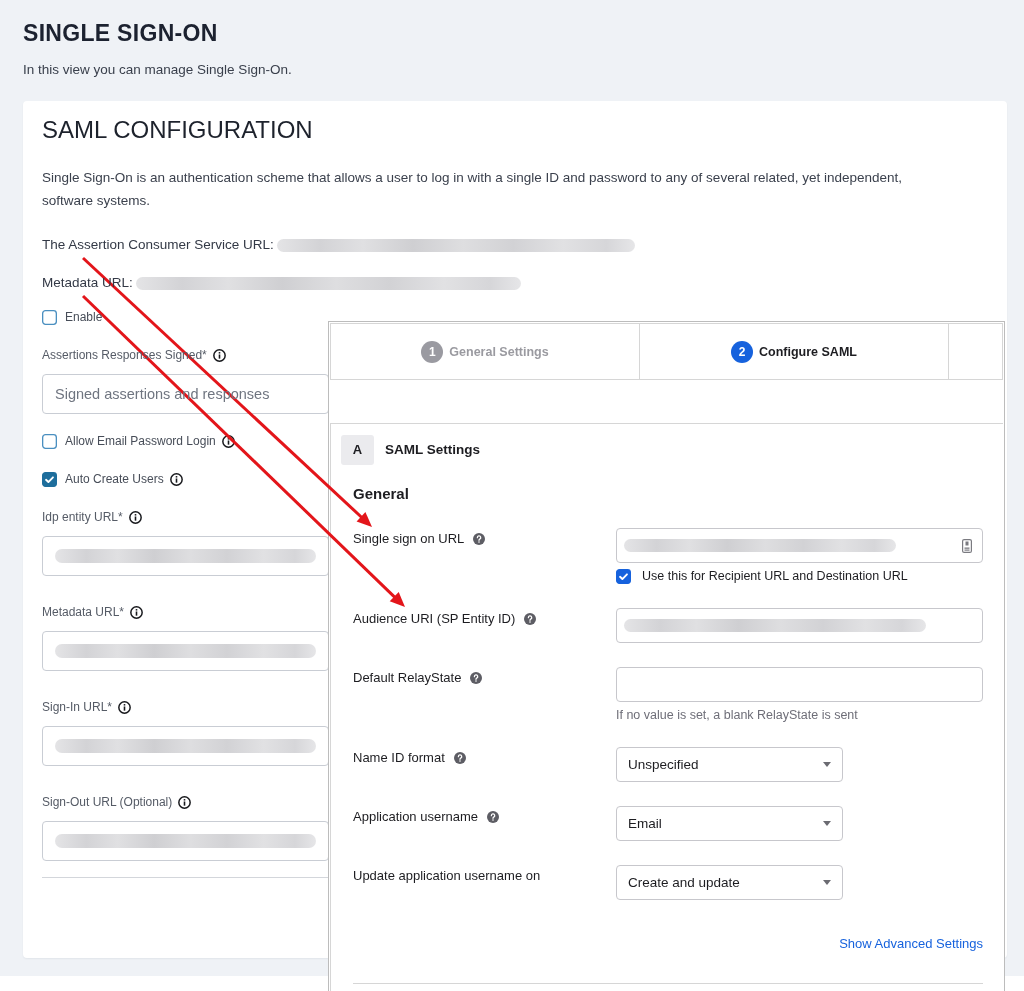  Describe the element at coordinates (357, 450) in the screenshot. I see `section-badge: A` at that location.